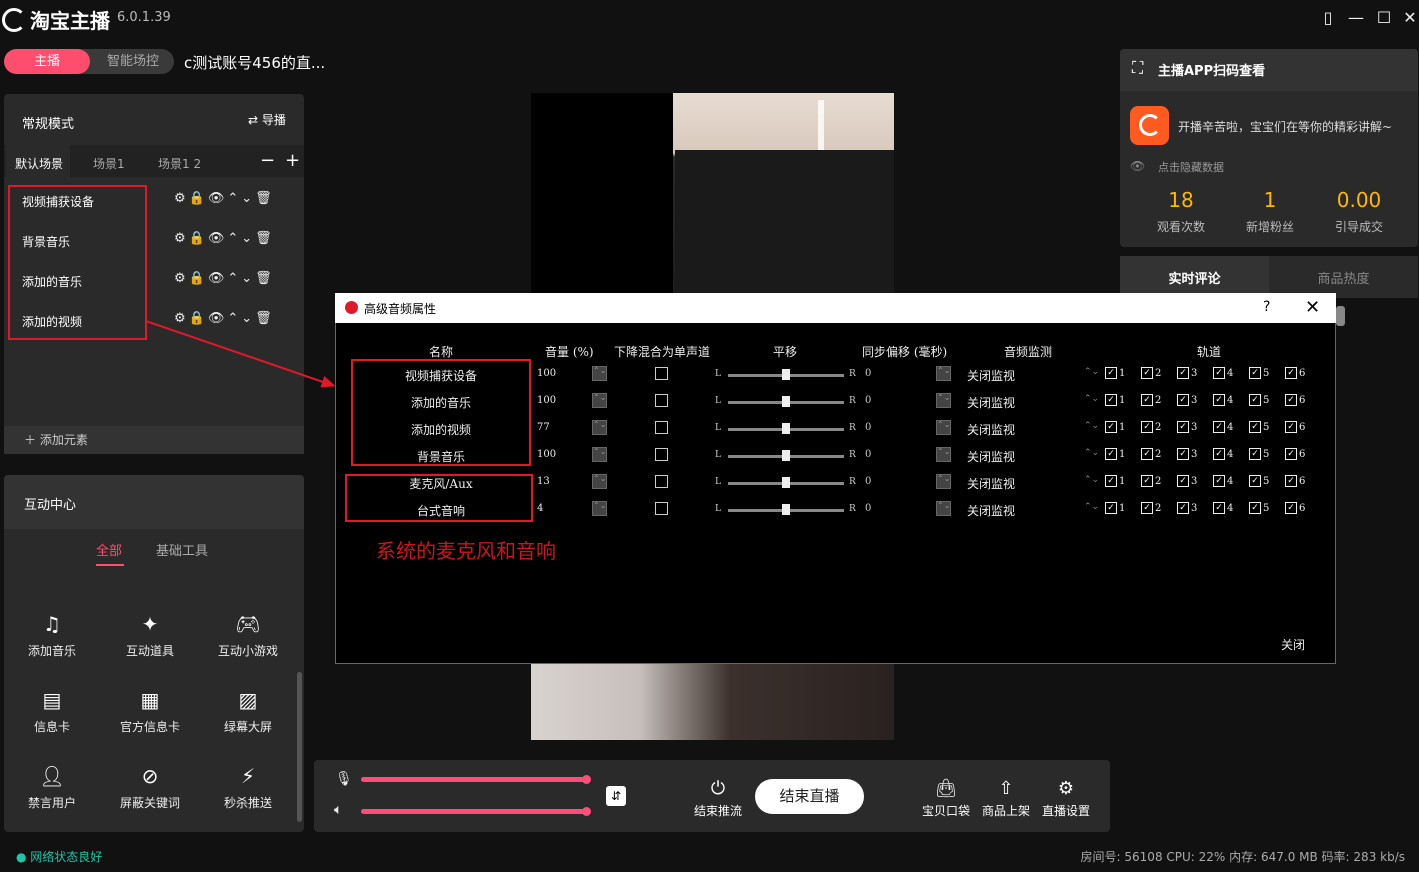 This screenshot has width=1419, height=872. I want to click on add-scene-button: +, so click(292, 160).